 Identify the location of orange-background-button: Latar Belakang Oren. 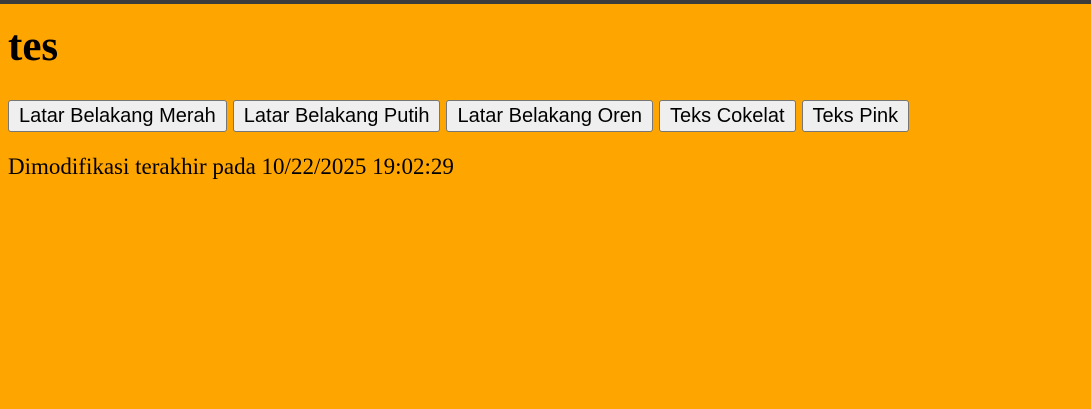
(550, 116).